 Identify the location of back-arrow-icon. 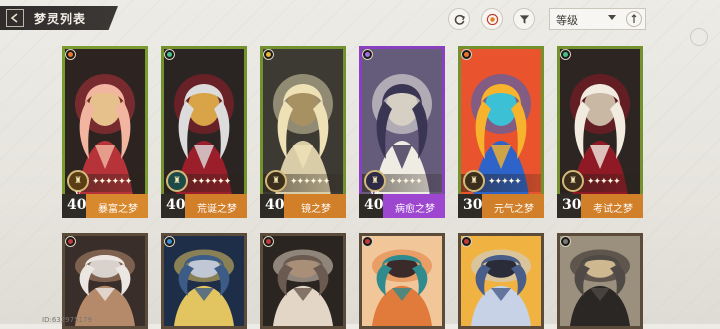
(14, 18).